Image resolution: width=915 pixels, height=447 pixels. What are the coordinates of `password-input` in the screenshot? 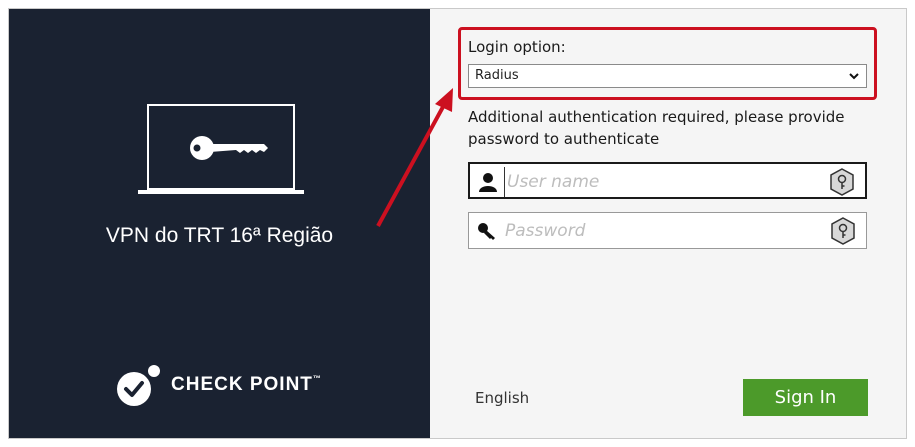 It's located at (660, 231).